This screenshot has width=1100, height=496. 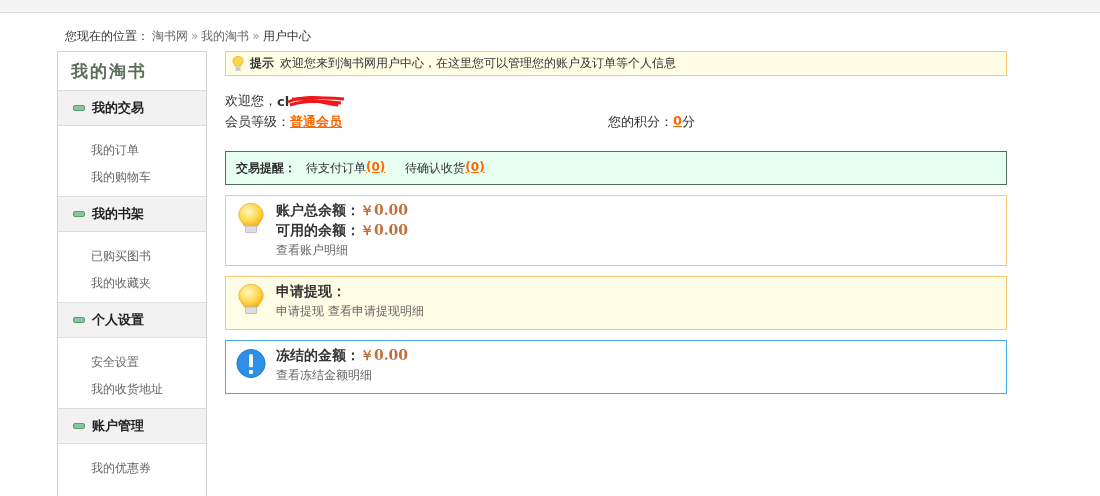 I want to click on member-level-label: 会员等级：, so click(x=257, y=122).